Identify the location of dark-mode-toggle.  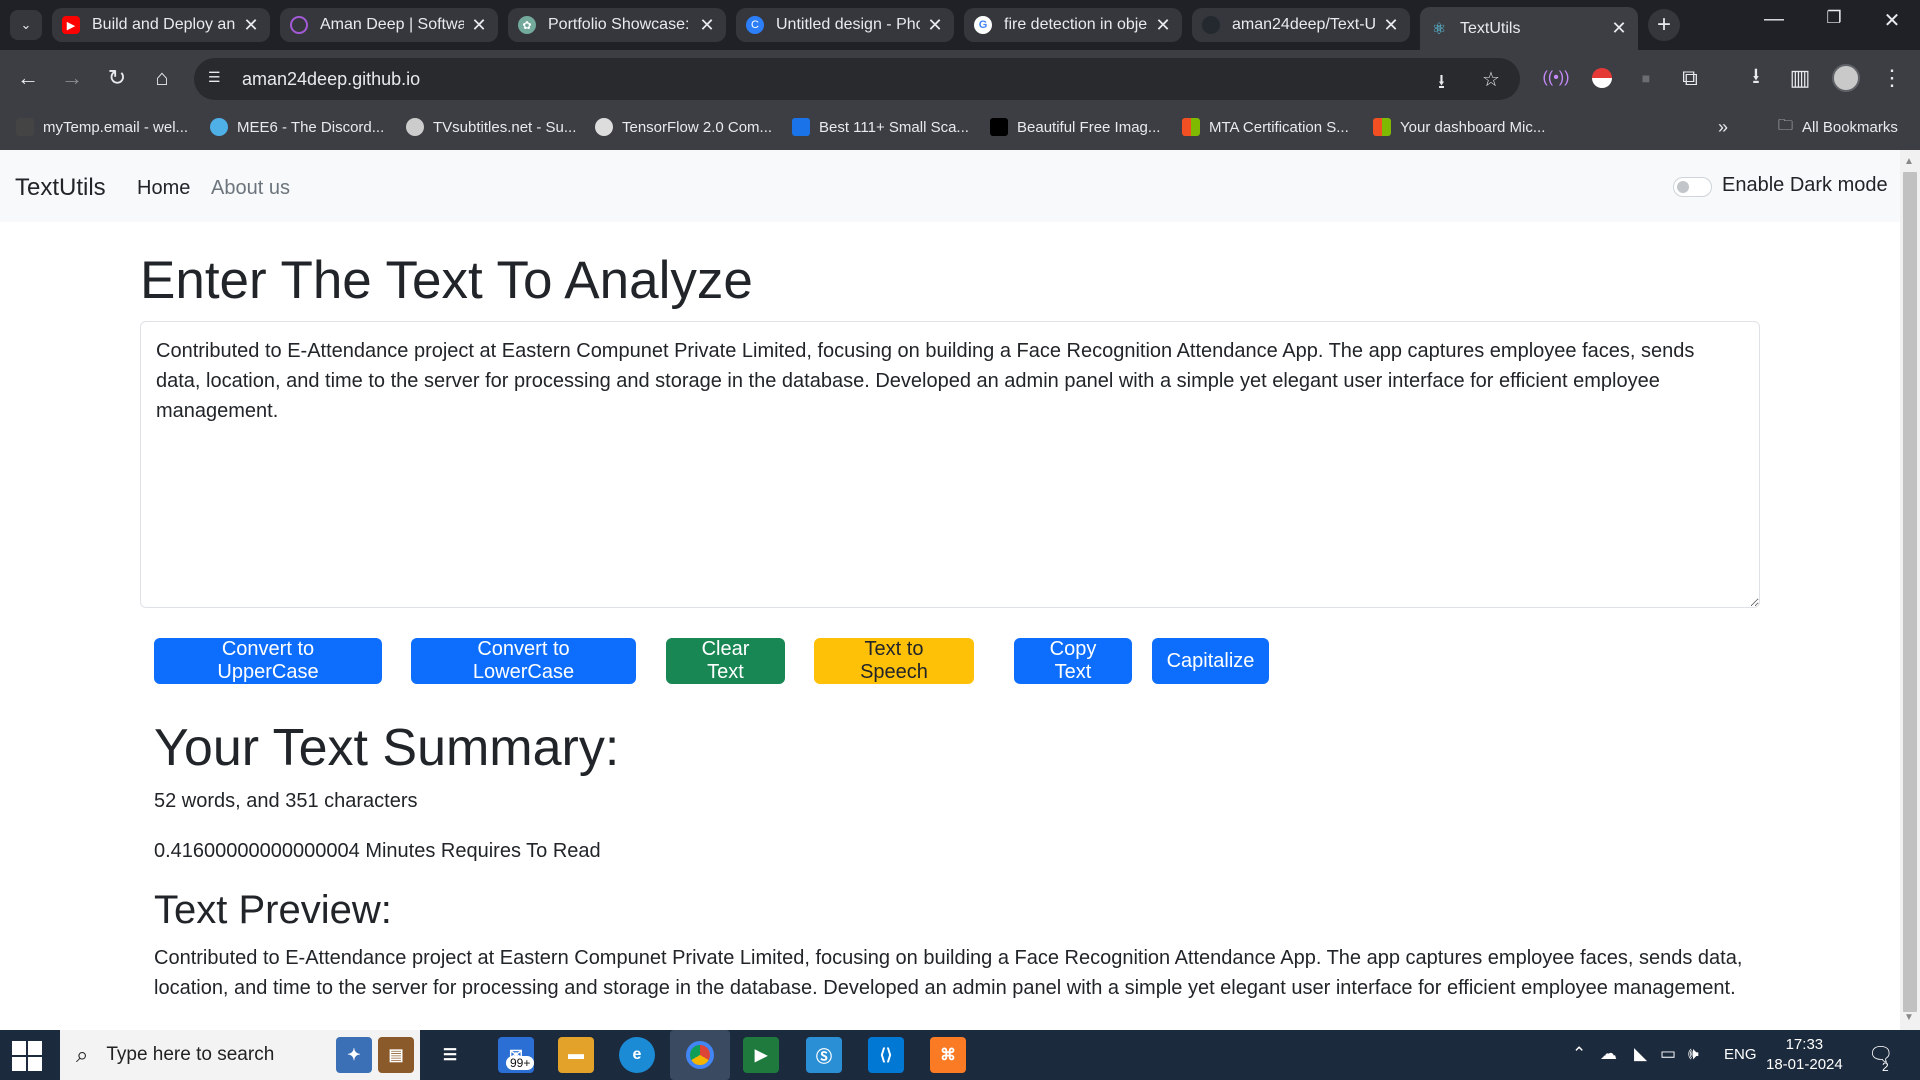
(1692, 187).